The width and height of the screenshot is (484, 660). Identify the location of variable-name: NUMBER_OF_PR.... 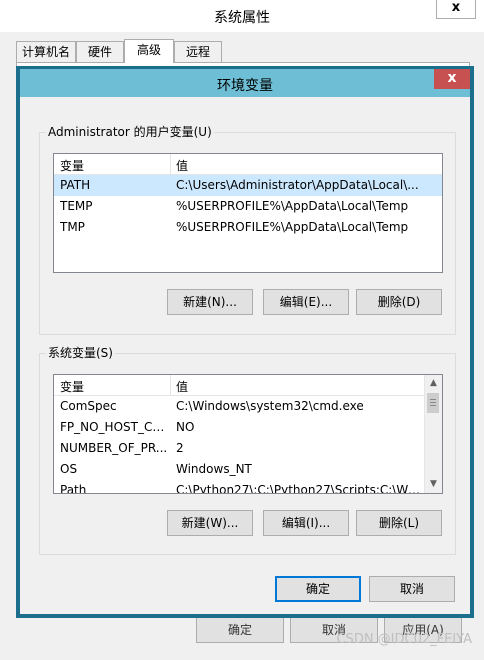
(114, 448).